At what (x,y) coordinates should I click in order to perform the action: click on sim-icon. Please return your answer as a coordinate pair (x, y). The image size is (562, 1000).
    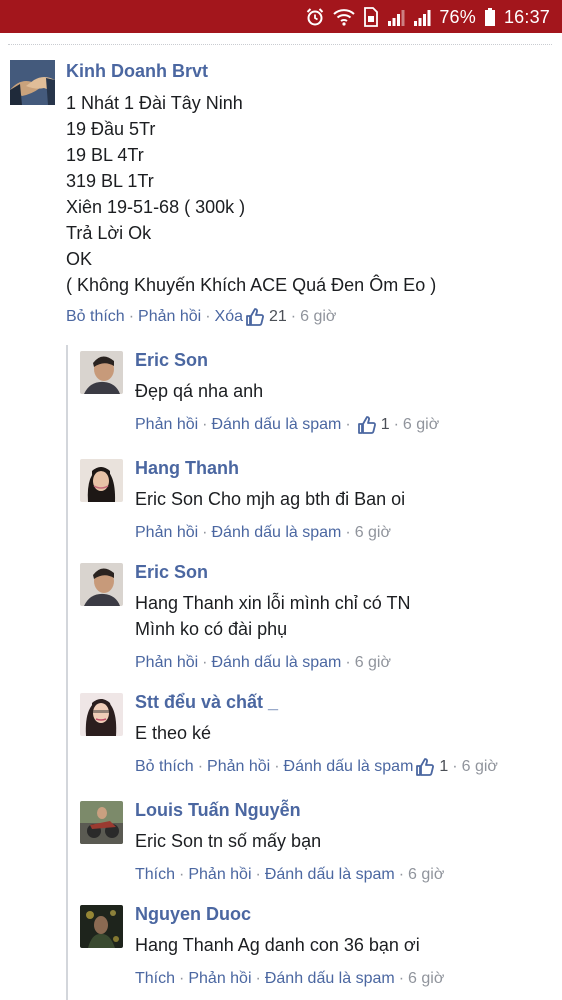
    Looking at the image, I should click on (371, 17).